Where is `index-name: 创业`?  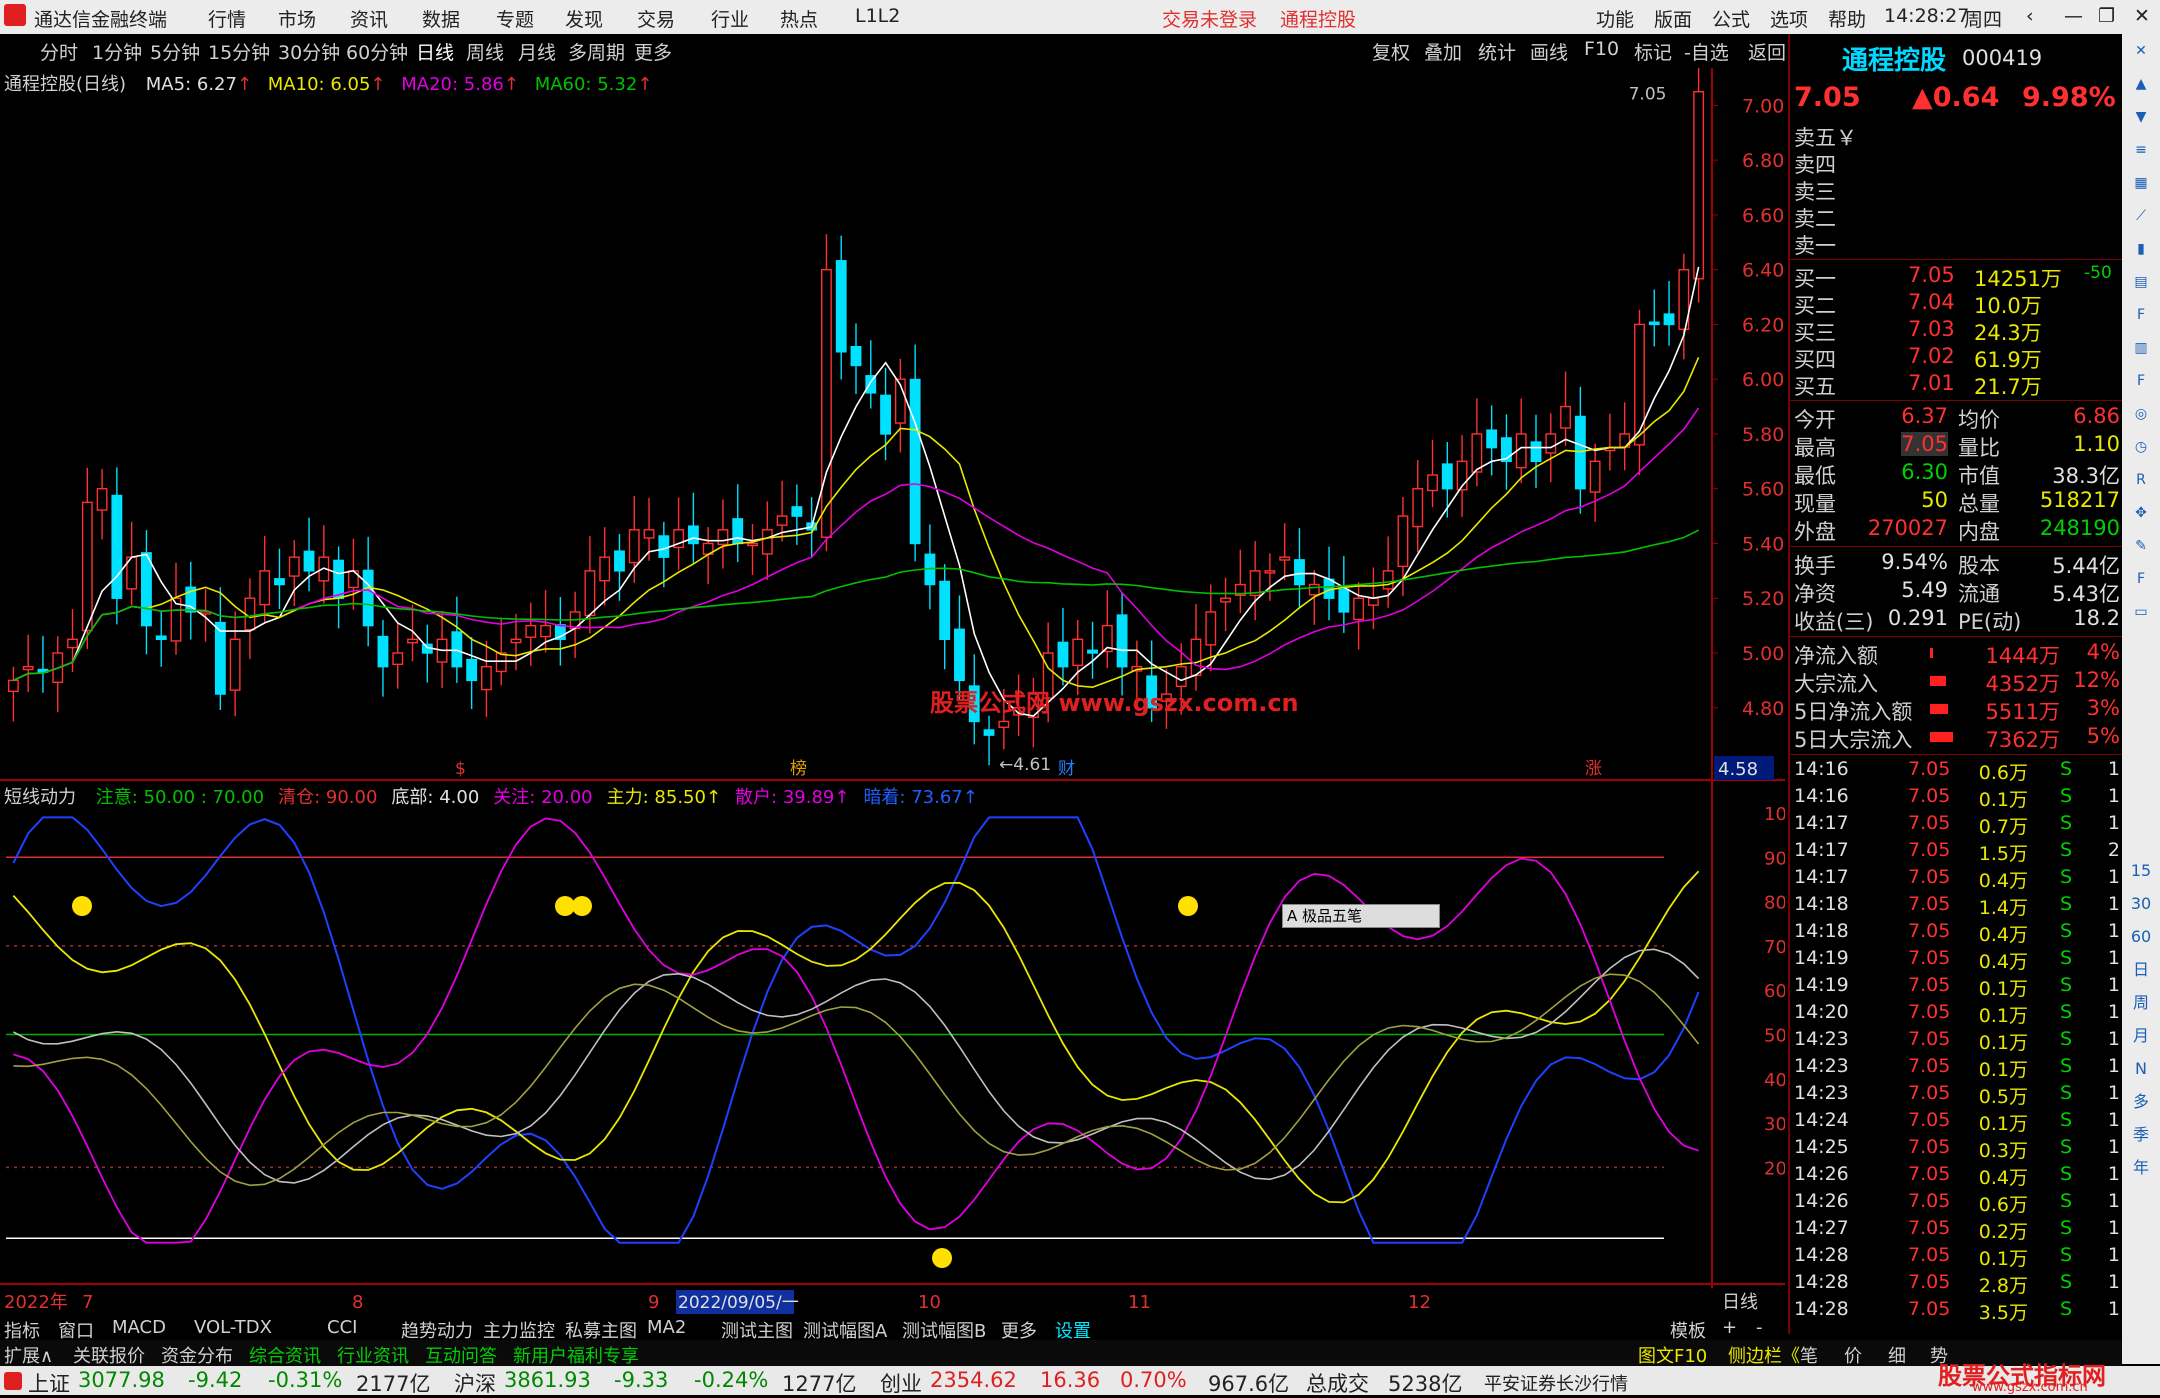 index-name: 创业 is located at coordinates (901, 1383).